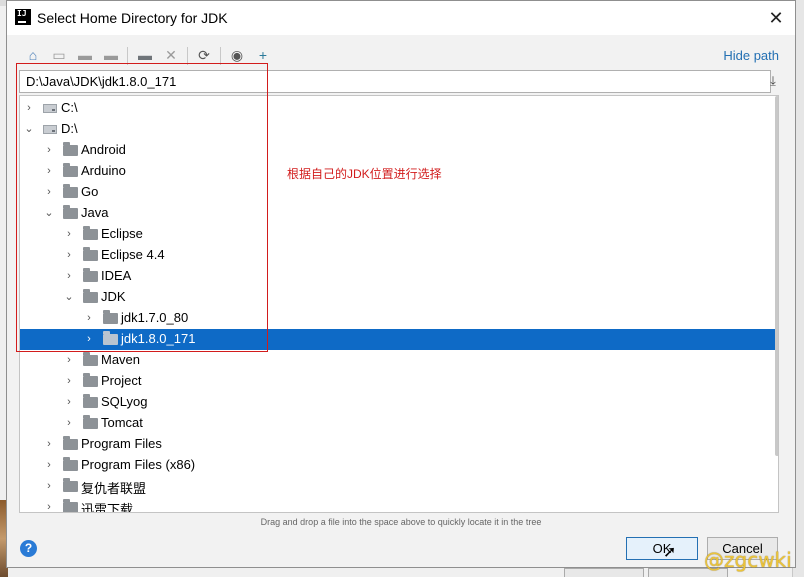  What do you see at coordinates (773, 81) in the screenshot?
I see `download-arrow-icon: ⤓` at bounding box center [773, 81].